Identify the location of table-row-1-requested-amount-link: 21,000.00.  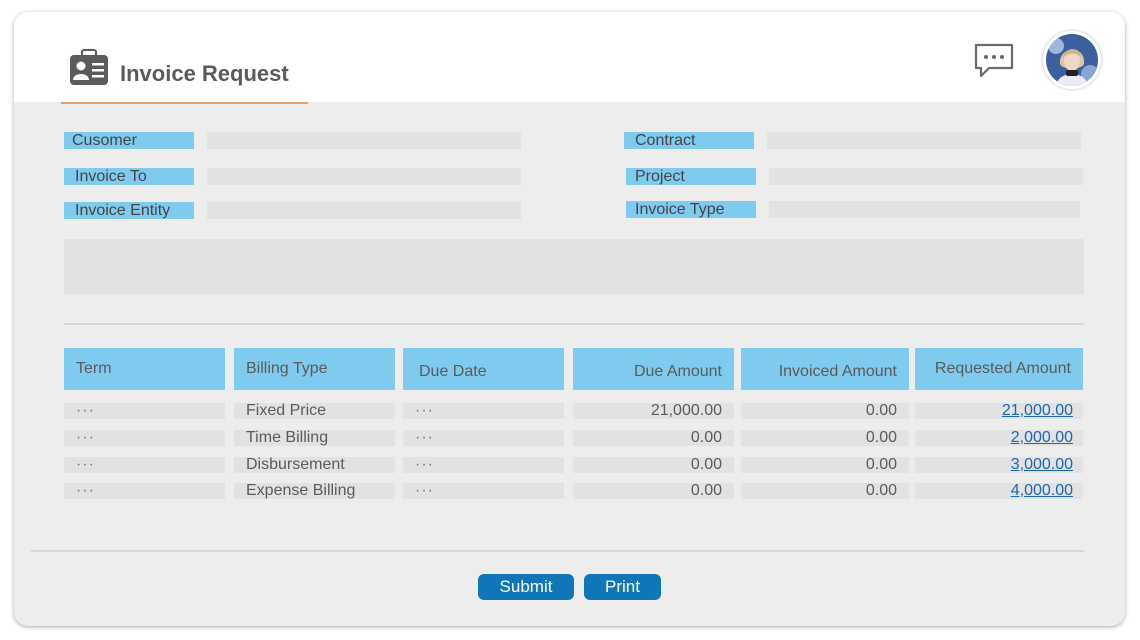
(999, 411).